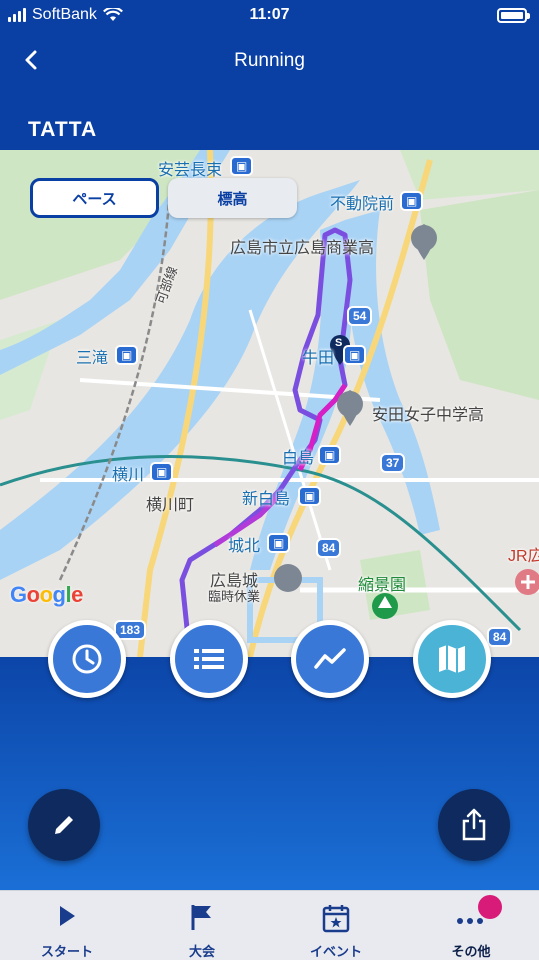  I want to click on list-icon, so click(209, 659).